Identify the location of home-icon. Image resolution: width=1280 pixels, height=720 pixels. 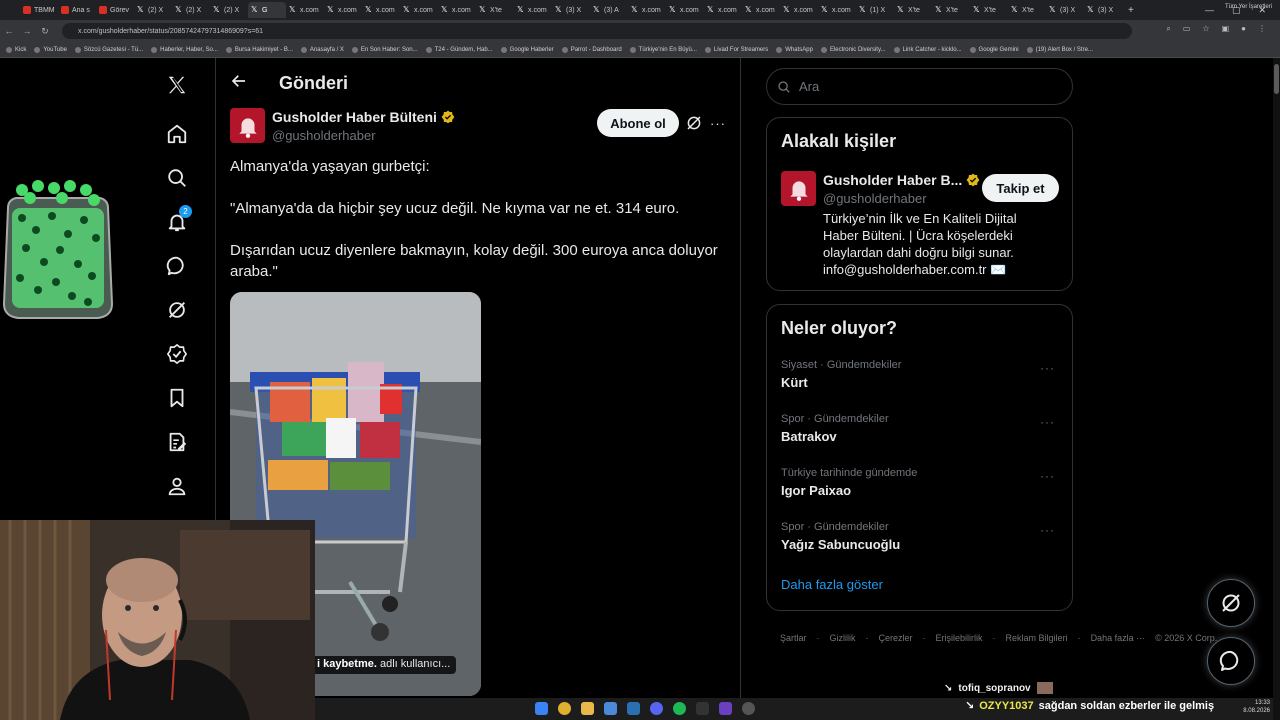
(177, 134).